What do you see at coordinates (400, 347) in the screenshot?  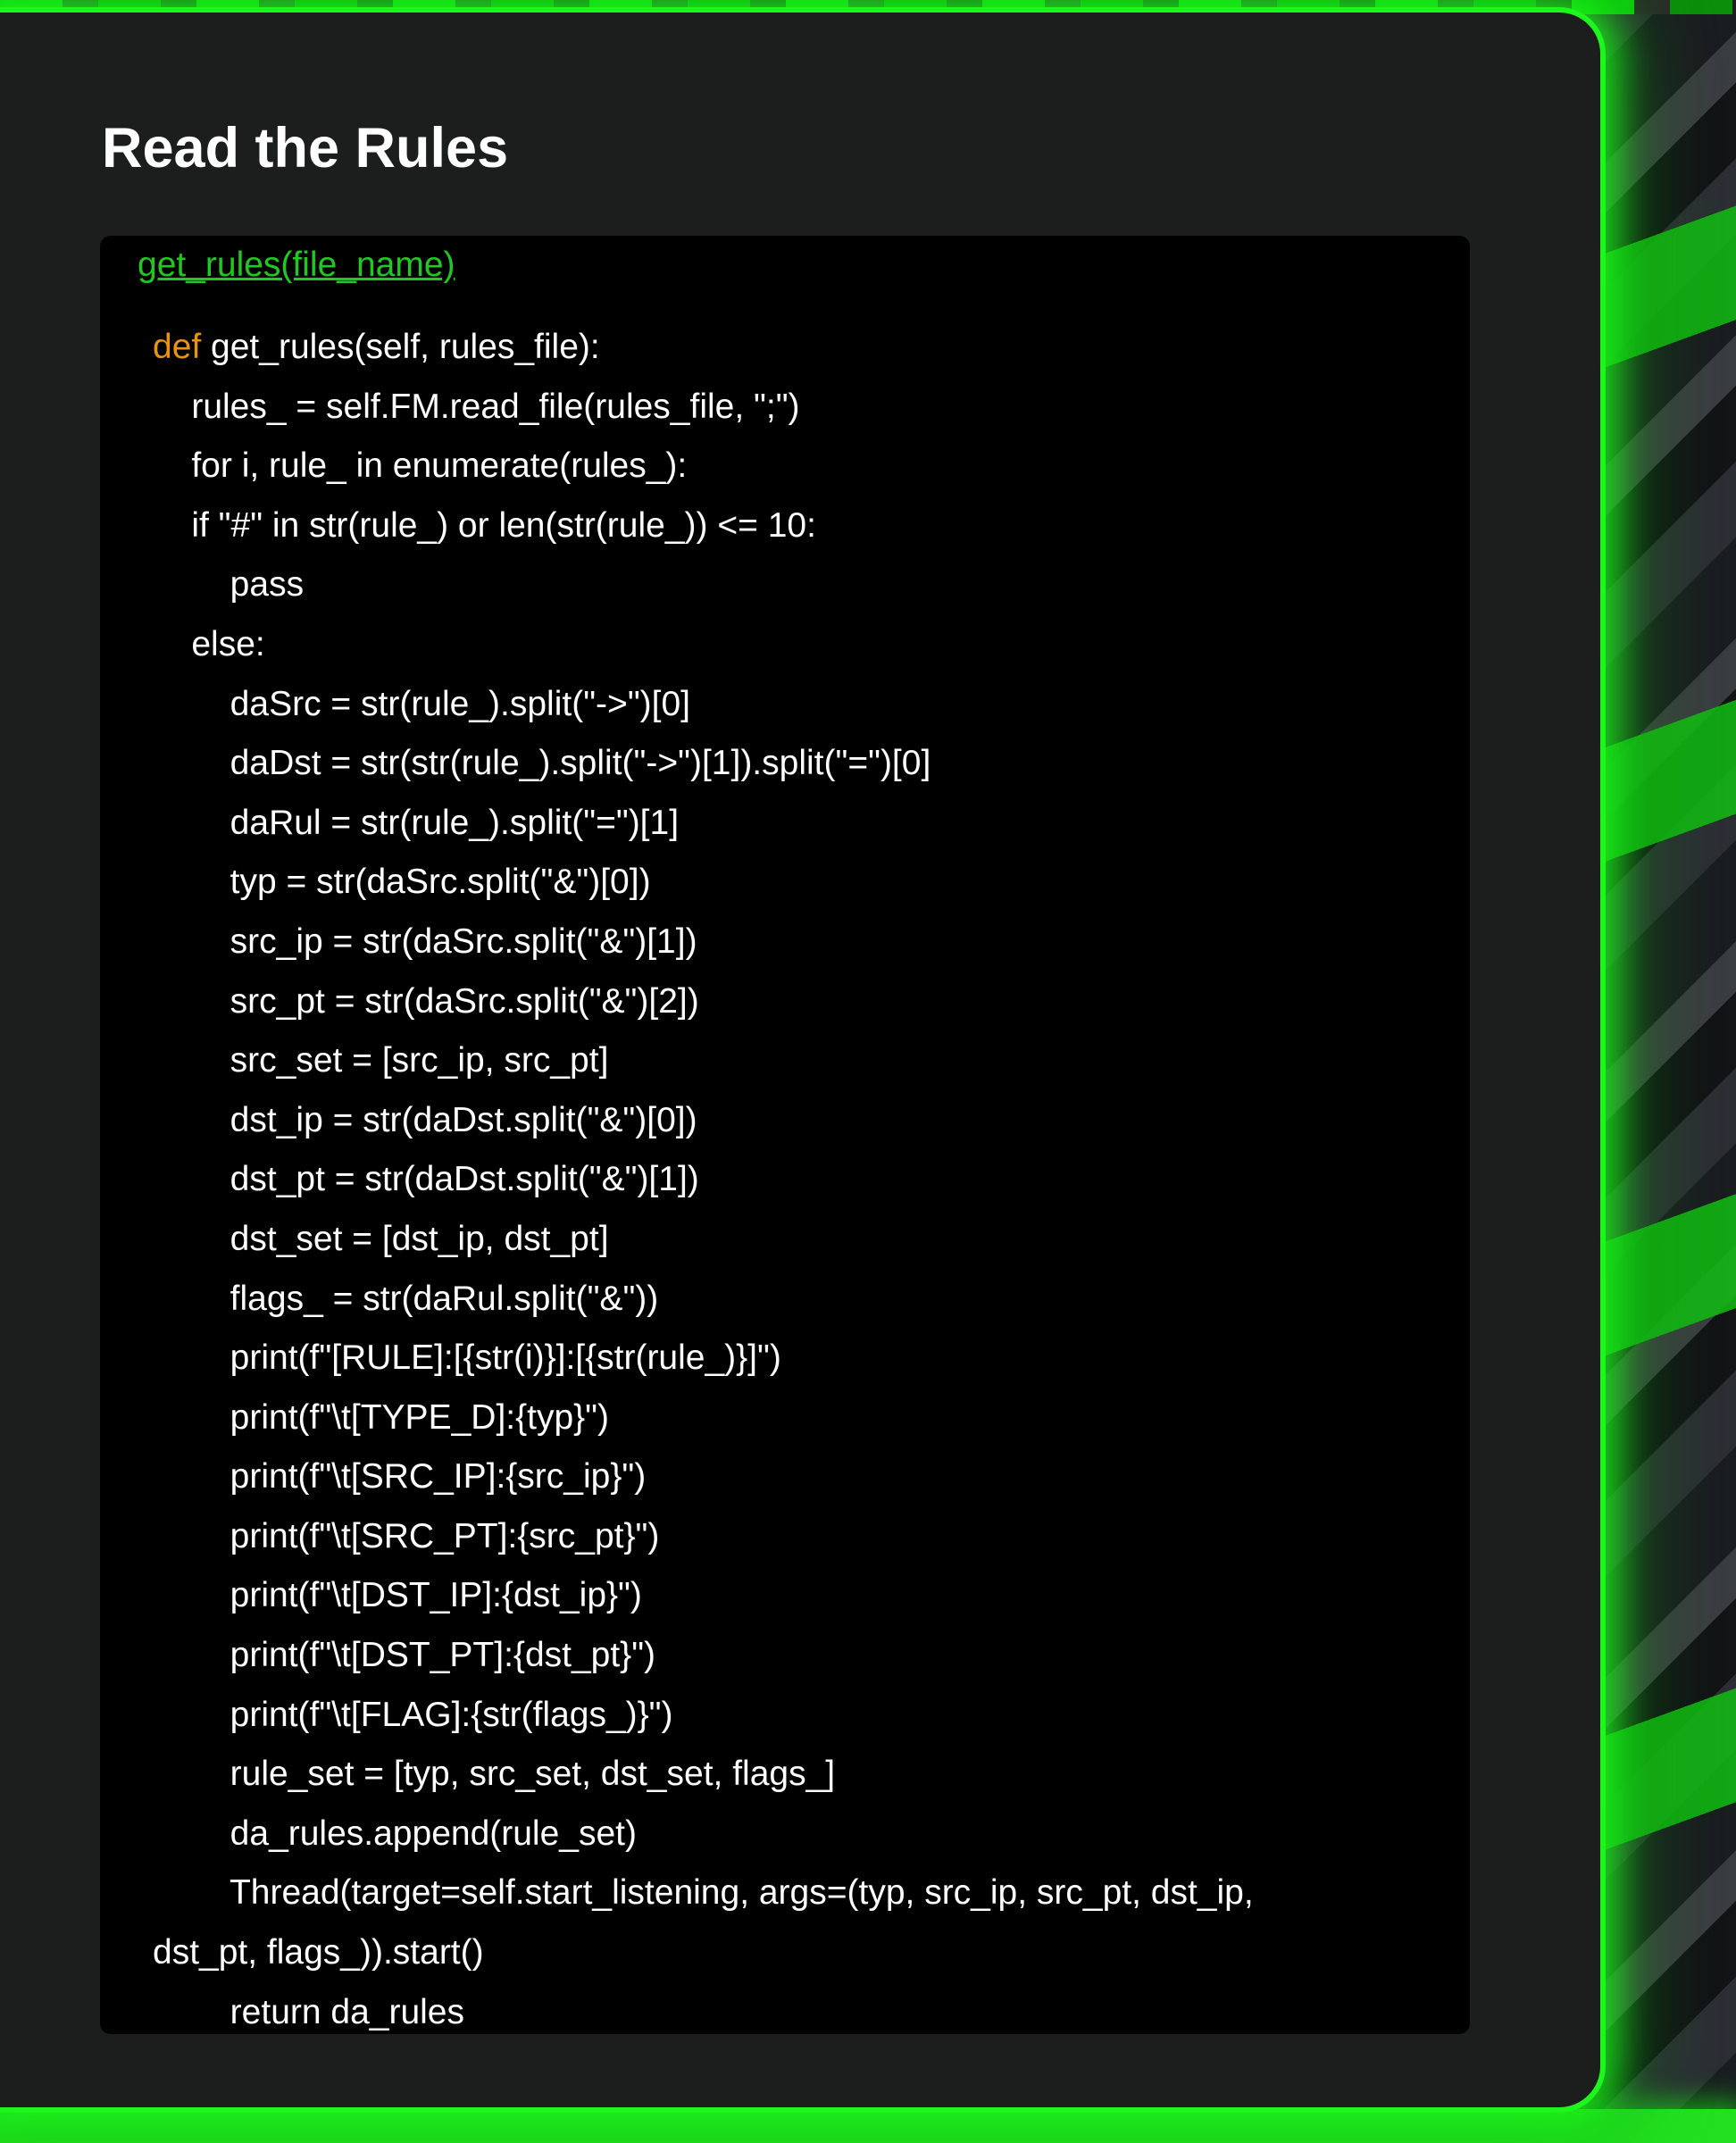 I see `def-signature: get_rules(self, rules_file):` at bounding box center [400, 347].